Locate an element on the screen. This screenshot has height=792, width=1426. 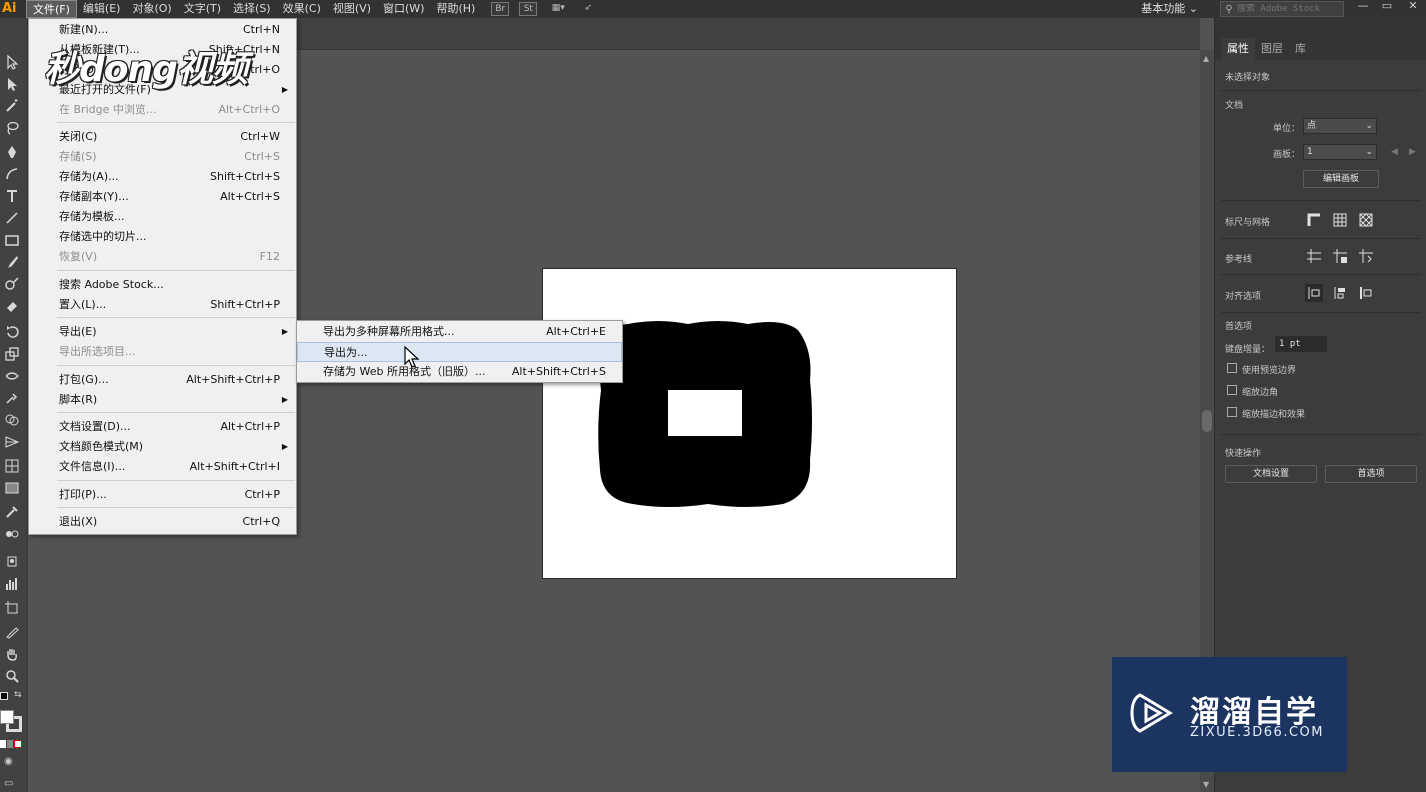
scroll-thumb is located at coordinates (1207, 421).